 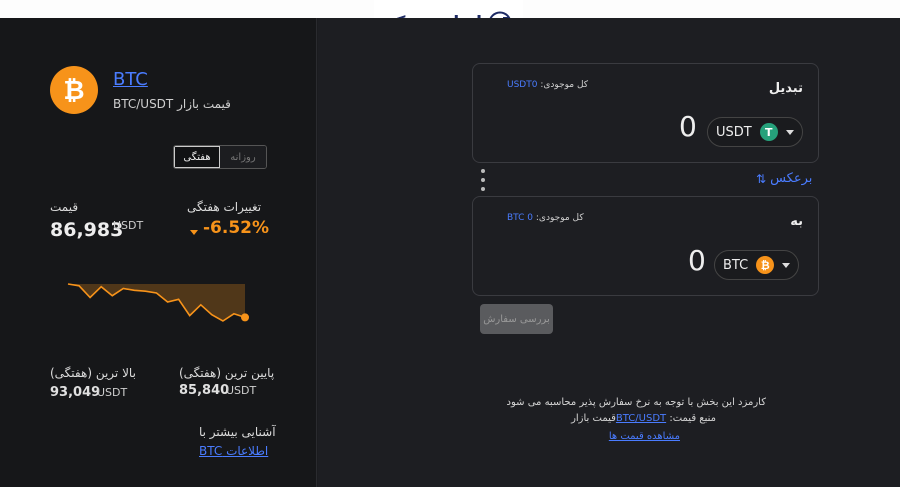 What do you see at coordinates (204, 390) in the screenshot?
I see `low-value: 85,840` at bounding box center [204, 390].